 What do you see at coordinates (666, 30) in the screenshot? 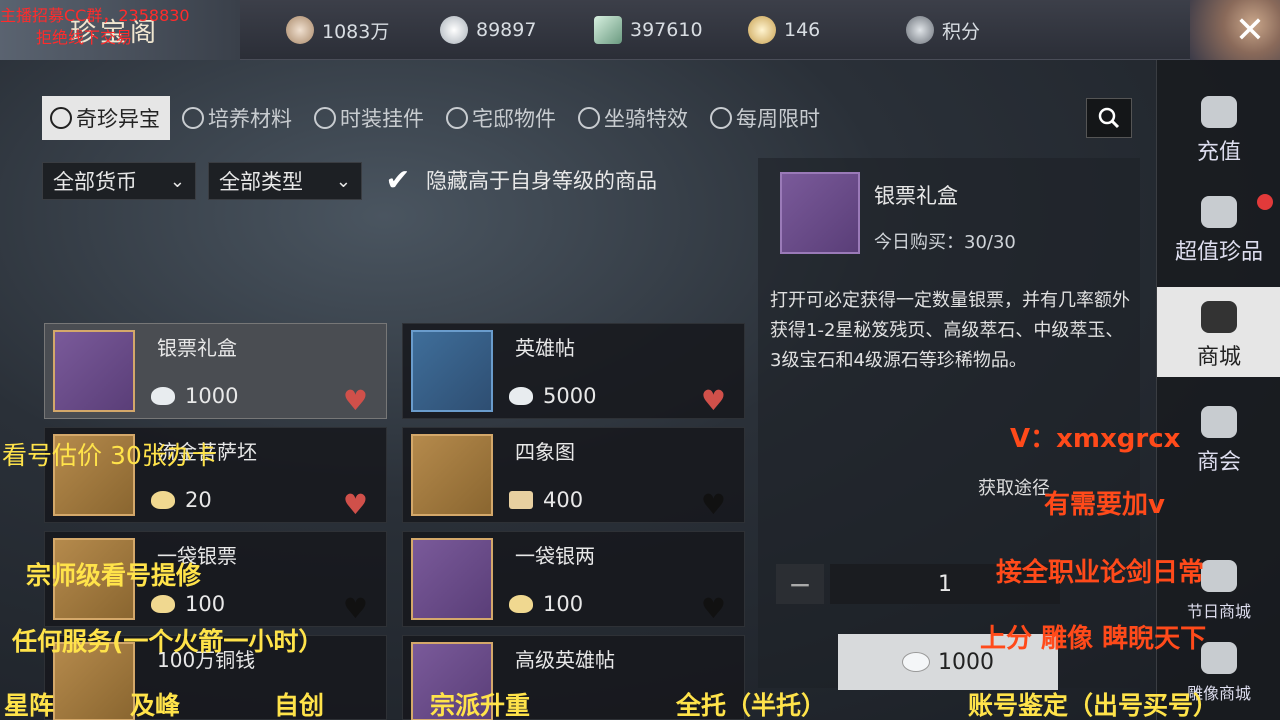
I see `currency-value: 397610` at bounding box center [666, 30].